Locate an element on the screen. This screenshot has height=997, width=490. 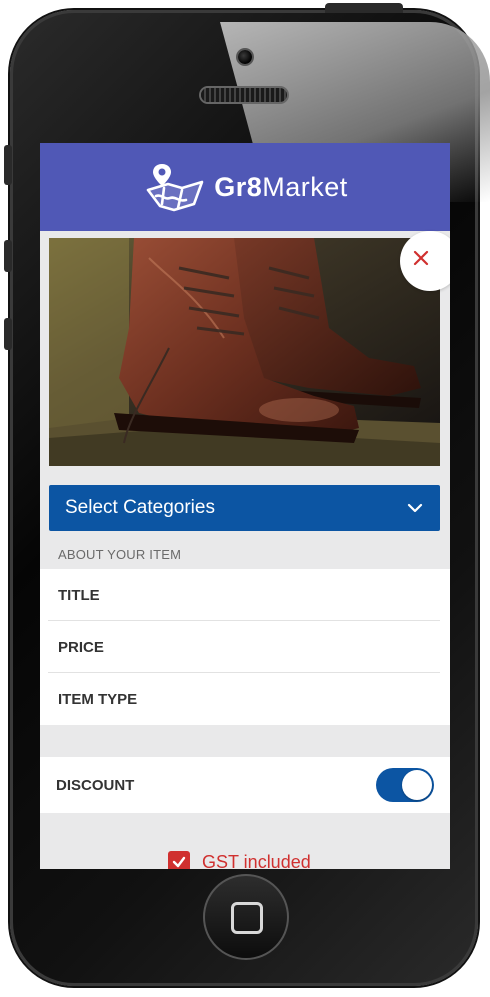
app-brand: Gr8Market is located at coordinates (281, 187).